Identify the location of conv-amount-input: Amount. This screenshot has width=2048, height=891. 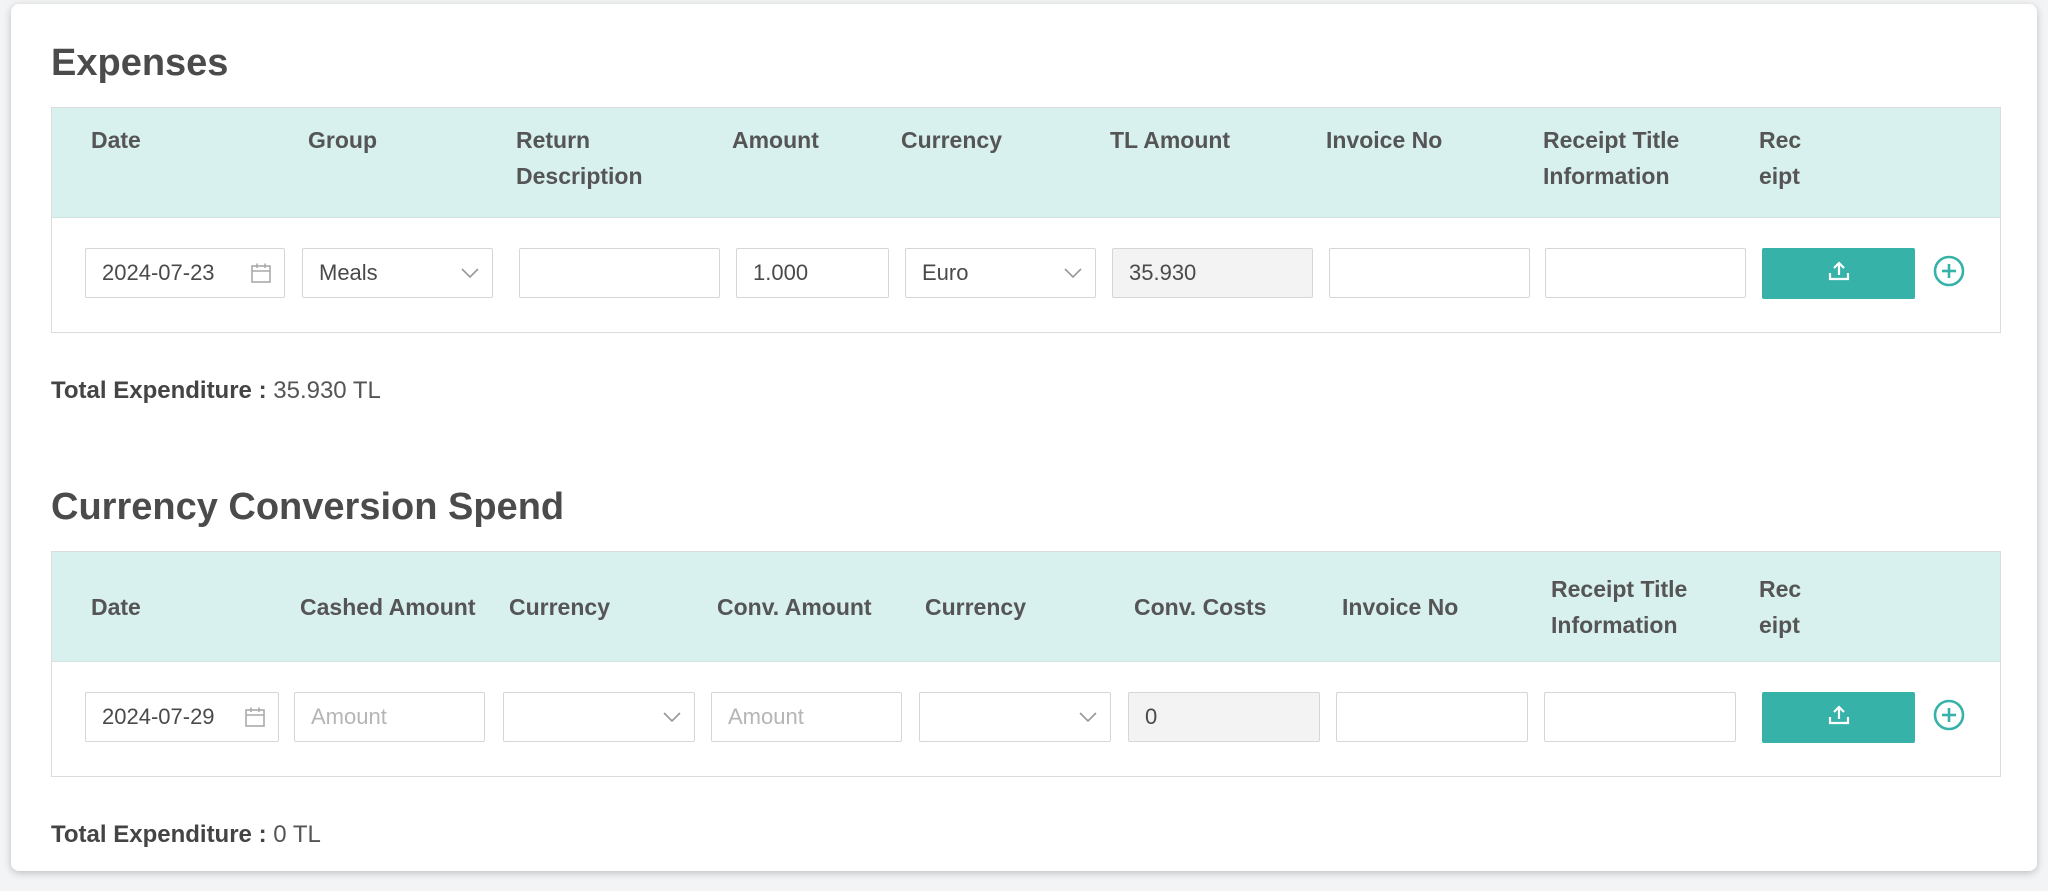
(806, 717).